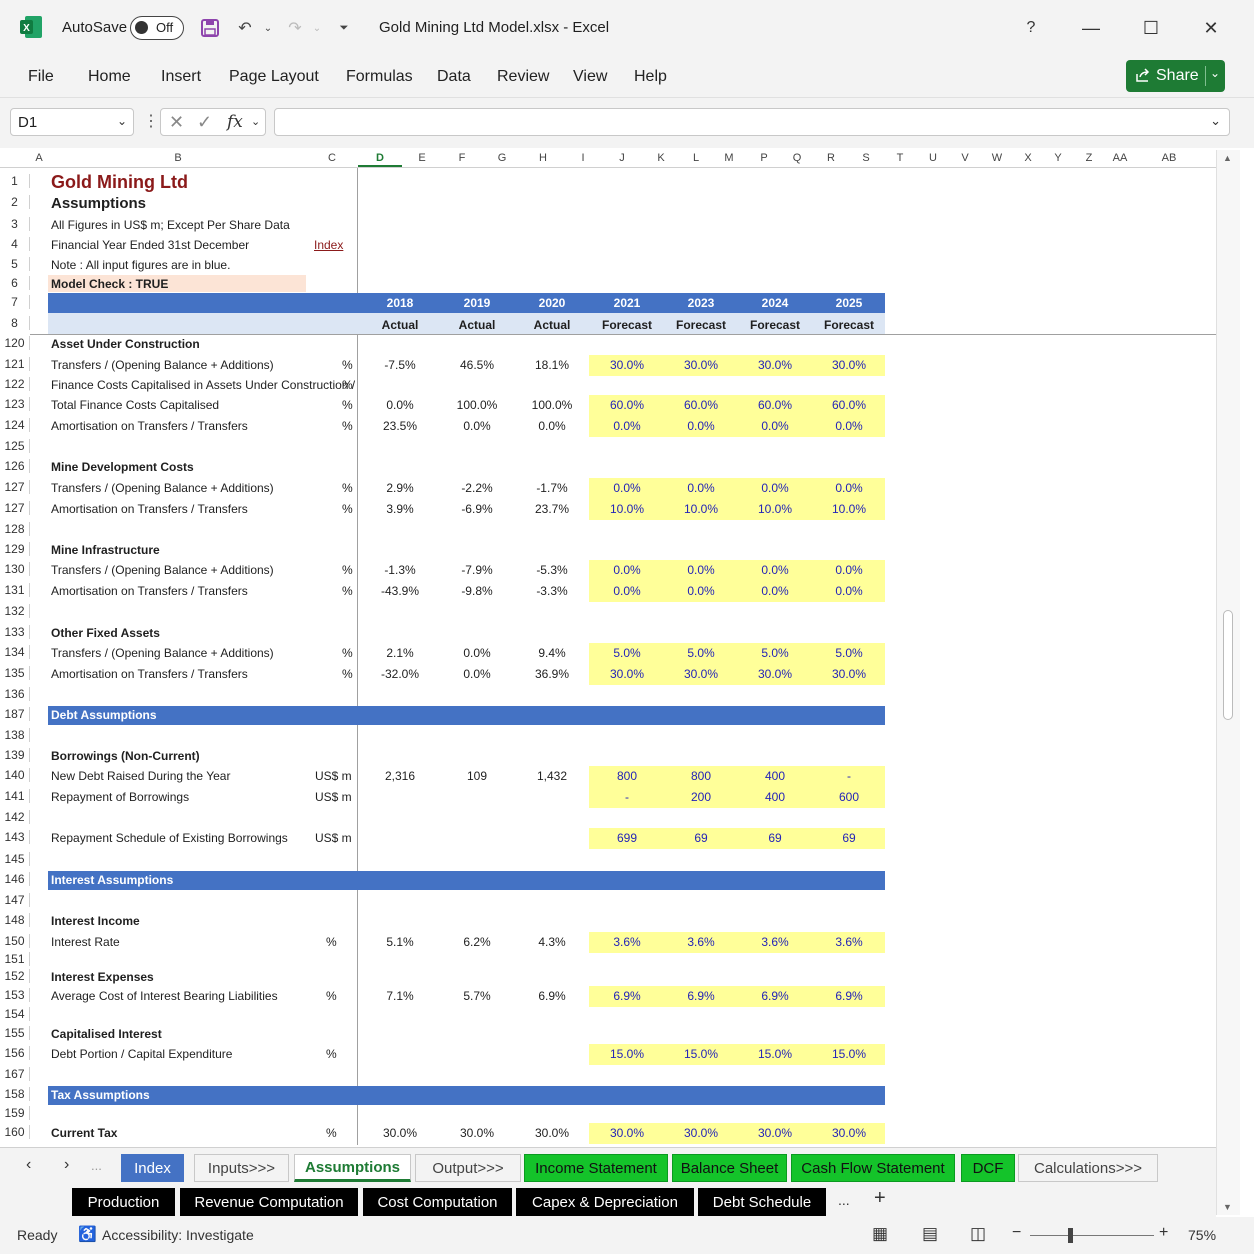 This screenshot has width=1254, height=1254. I want to click on row-label: Asset Under Construction, so click(125, 344).